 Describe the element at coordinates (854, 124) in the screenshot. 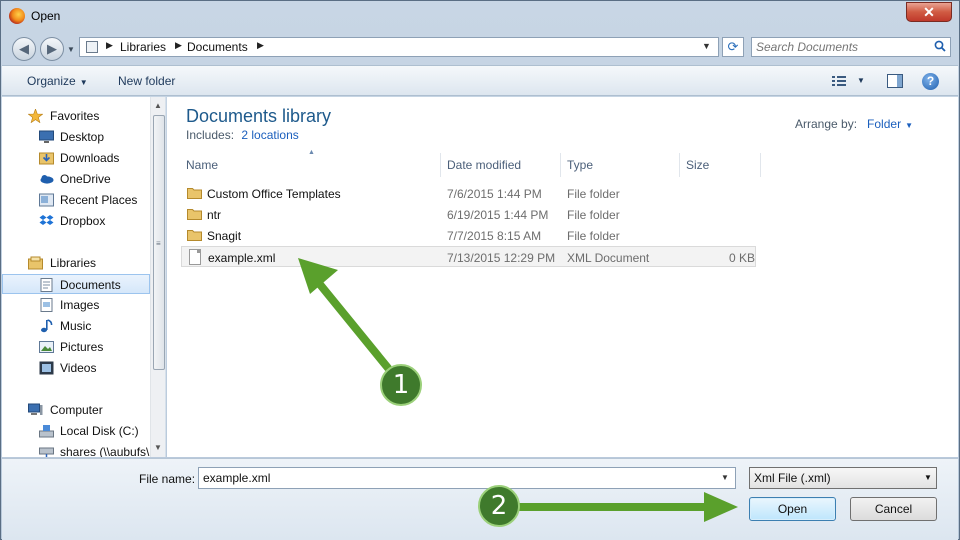

I see `arrange-by: Arrange by: Folder ▼` at that location.